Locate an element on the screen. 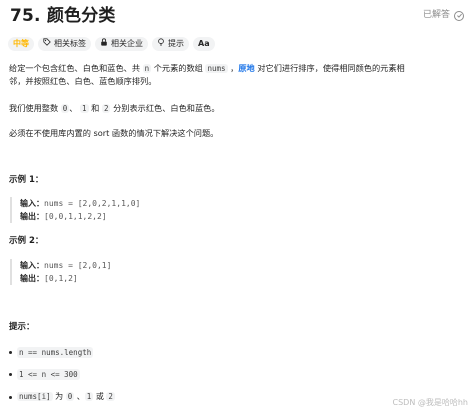 The image size is (474, 413). constraint-item: 1 <= n <= 300 is located at coordinates (44, 375).